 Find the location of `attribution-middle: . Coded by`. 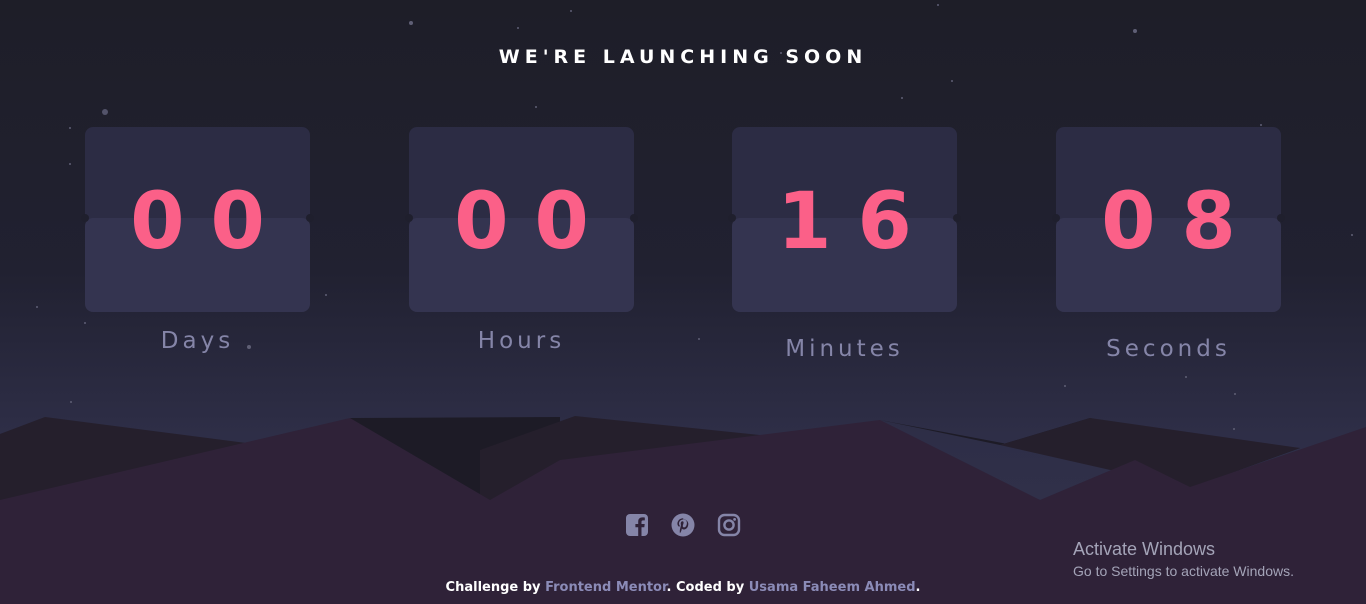

attribution-middle: . Coded by is located at coordinates (707, 587).